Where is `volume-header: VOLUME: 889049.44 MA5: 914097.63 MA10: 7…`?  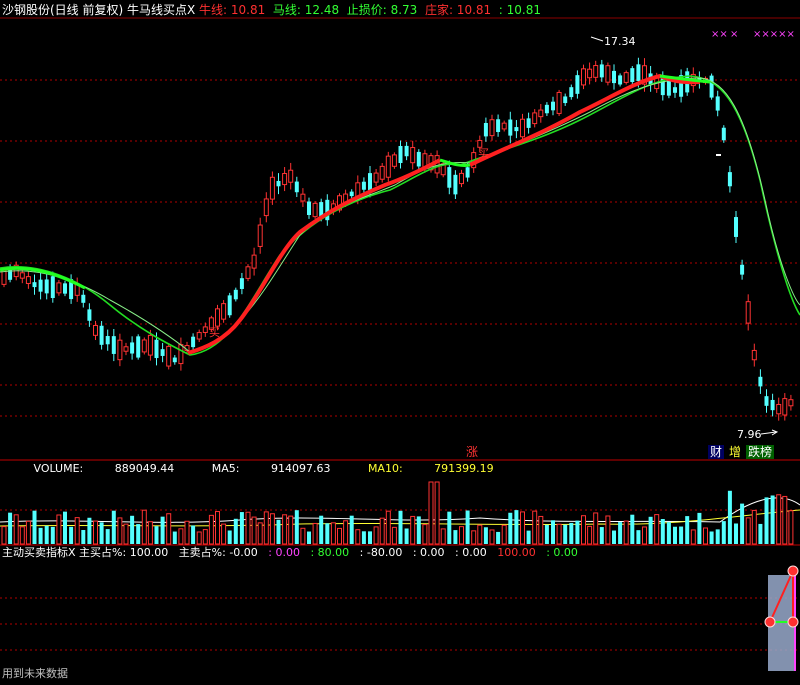 volume-header: VOLUME: 889049.44 MA5: 914097.63 MA10: 7… is located at coordinates (263, 468).